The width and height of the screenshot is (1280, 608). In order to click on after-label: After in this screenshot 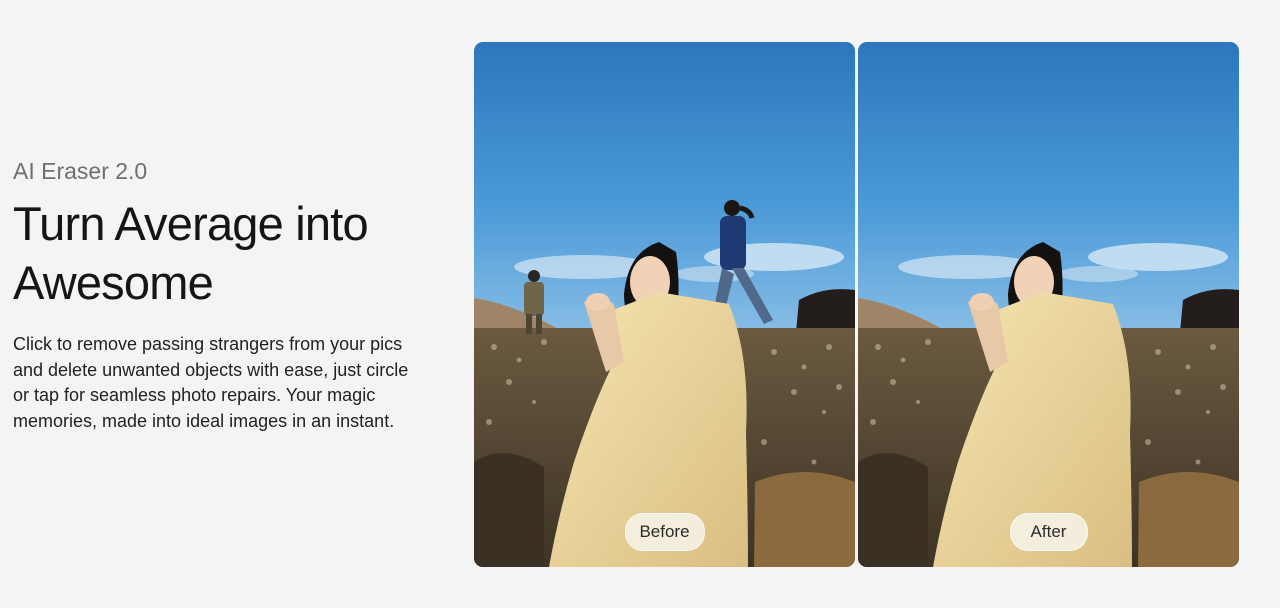, I will do `click(1048, 532)`.